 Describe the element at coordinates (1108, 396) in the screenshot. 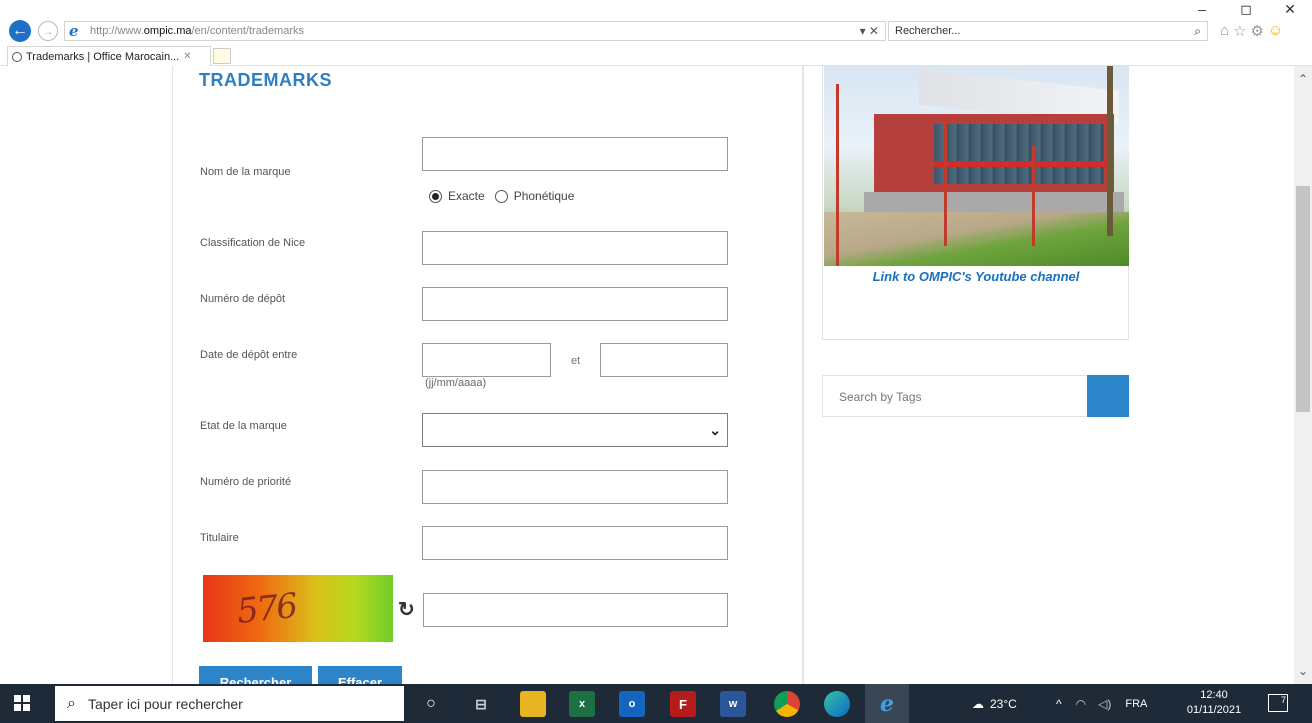

I see `search-tags-button` at that location.